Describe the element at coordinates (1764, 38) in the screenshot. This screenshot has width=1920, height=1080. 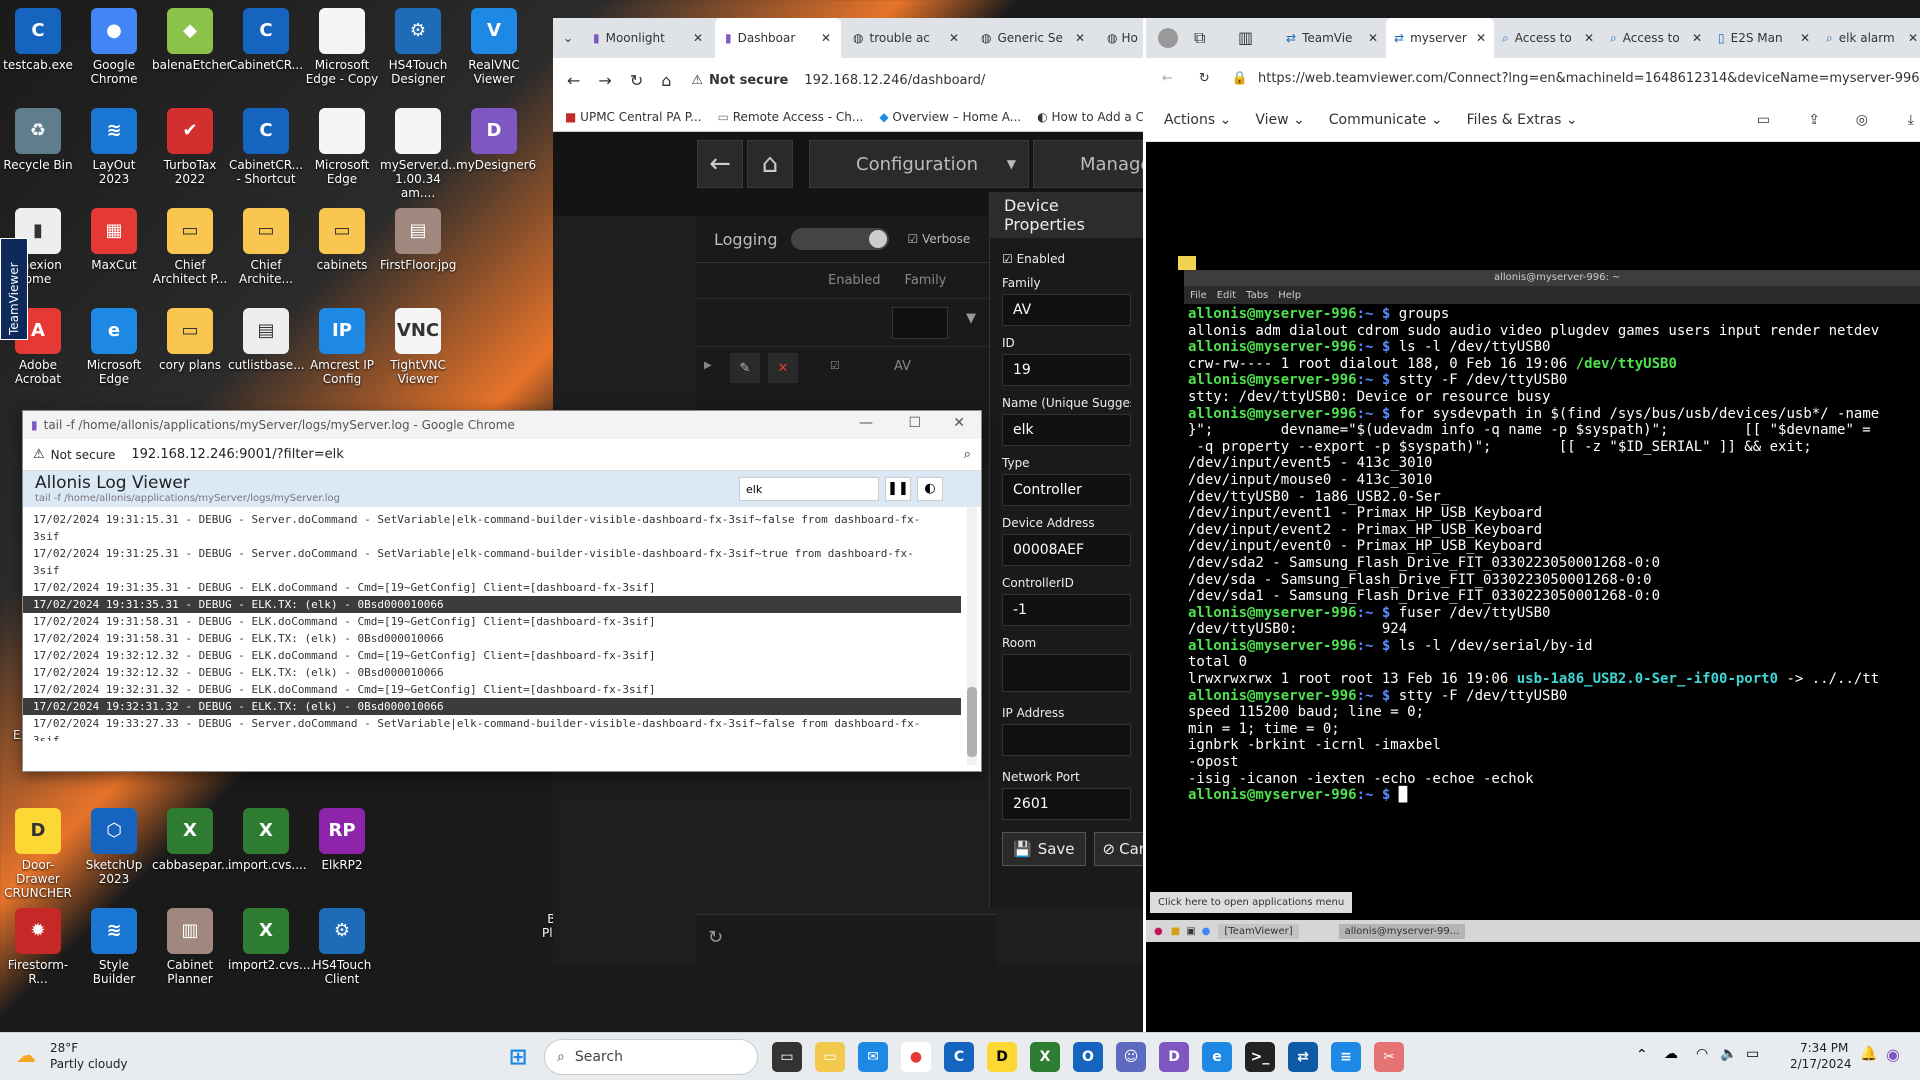
I see `tv-tab: ▯ E2S Man ✕` at that location.